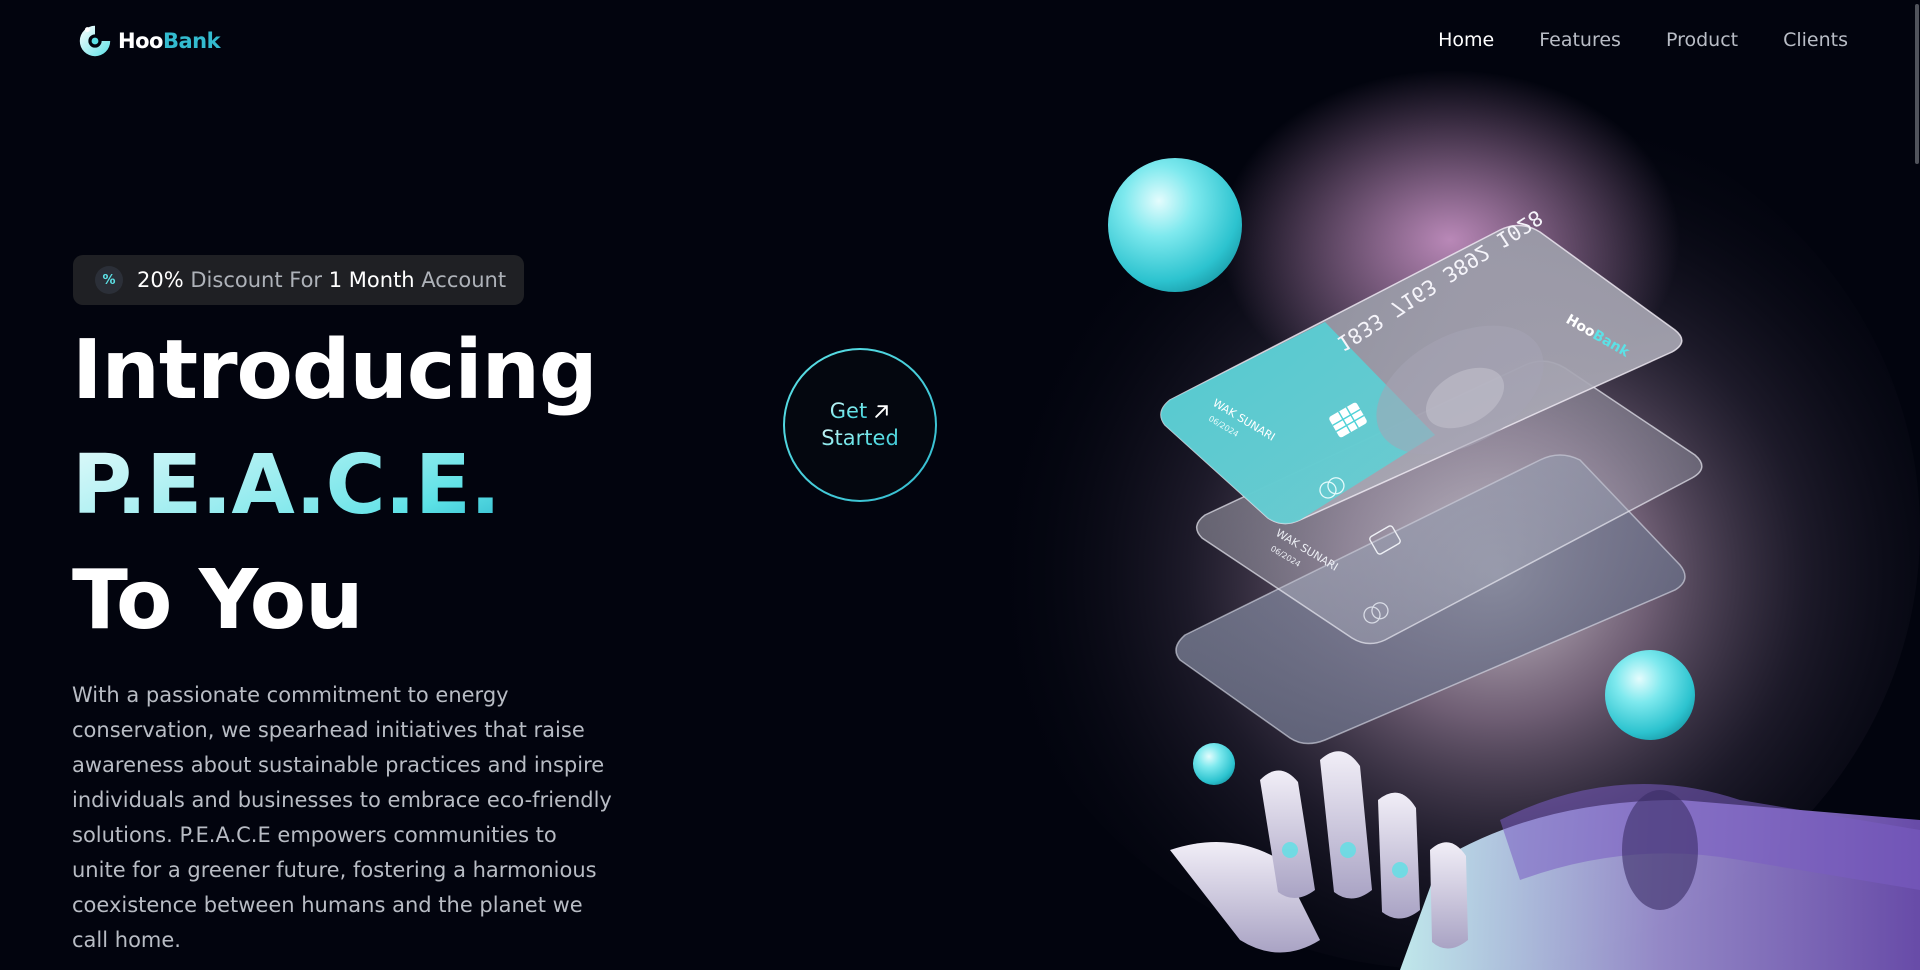 The image size is (1920, 970). Describe the element at coordinates (109, 280) in the screenshot. I see `discount-icon: %` at that location.